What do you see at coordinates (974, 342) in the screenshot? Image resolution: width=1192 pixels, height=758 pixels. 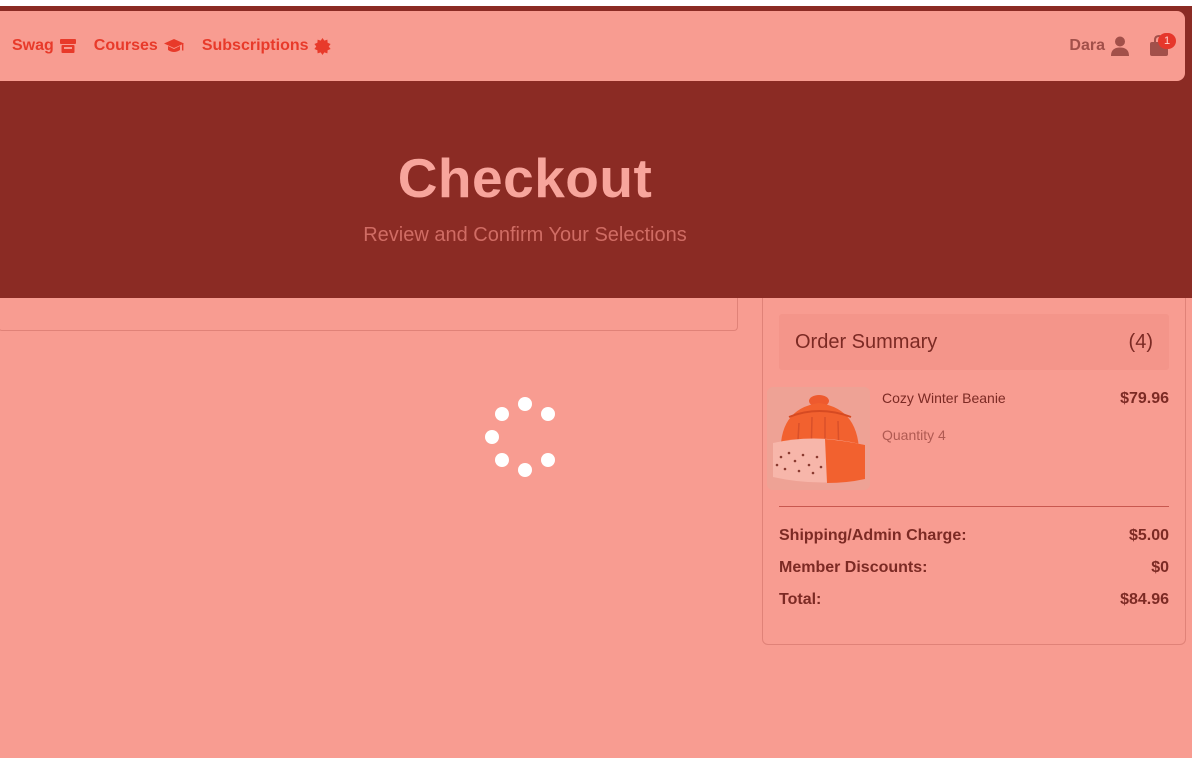 I see `order-summary-header: Order Summary (4)` at bounding box center [974, 342].